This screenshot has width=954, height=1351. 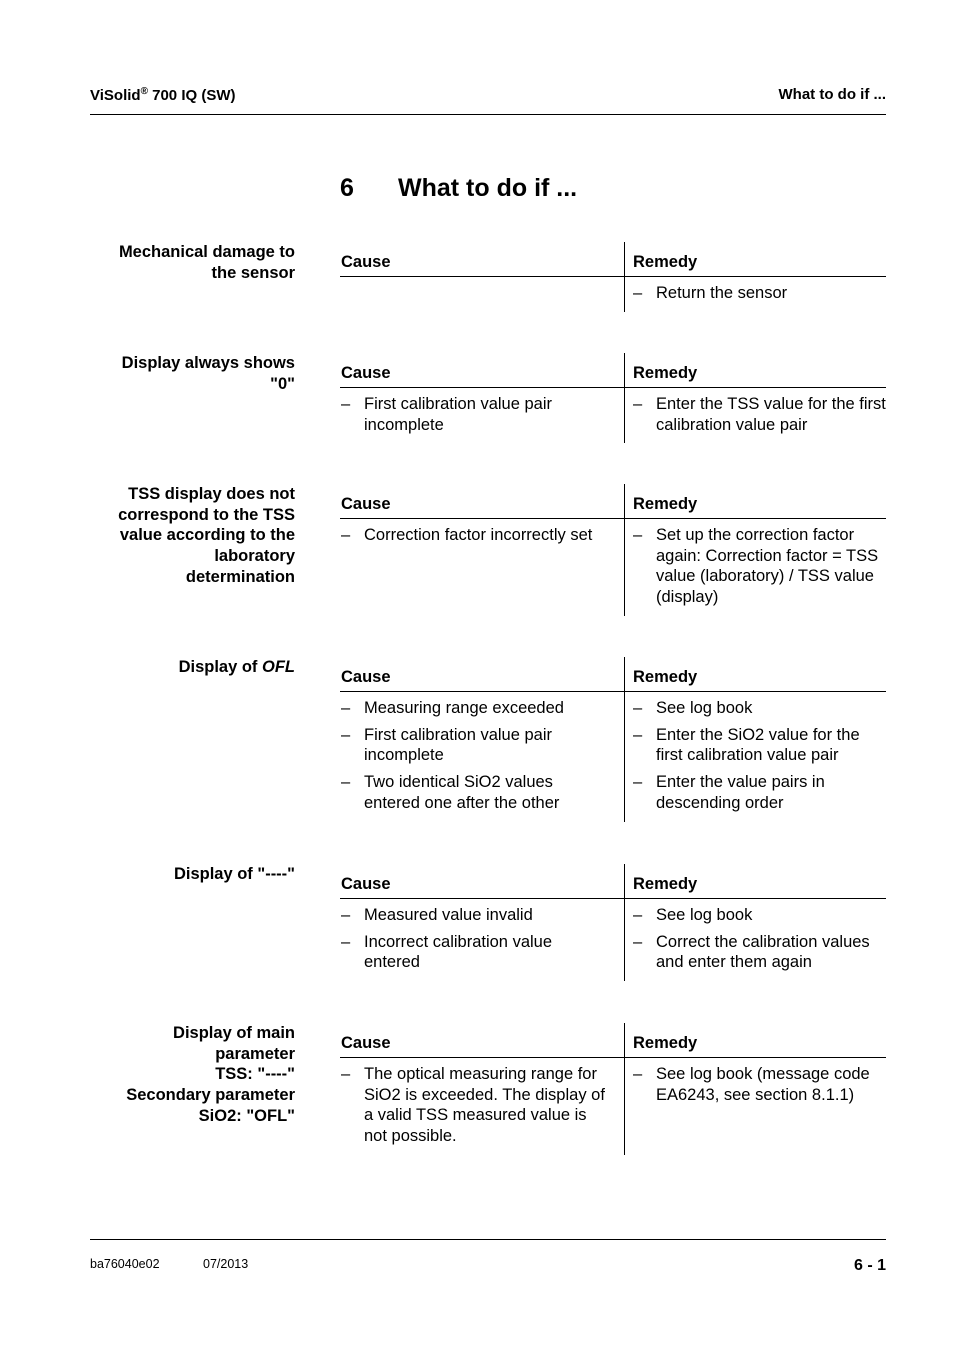 What do you see at coordinates (710, 293) in the screenshot?
I see `list-item: – Return the sensor` at bounding box center [710, 293].